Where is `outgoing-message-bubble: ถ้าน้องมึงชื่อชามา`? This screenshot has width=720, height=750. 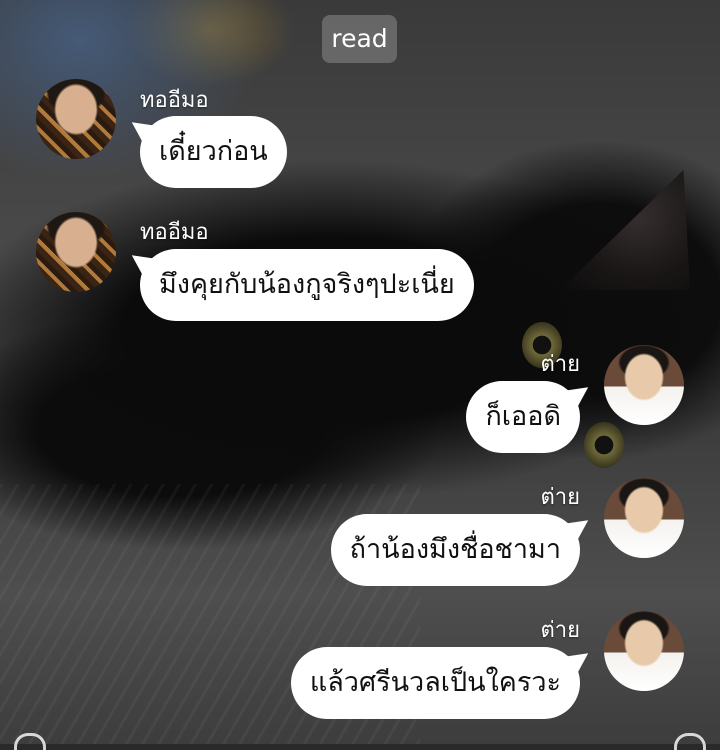
outgoing-message-bubble: ถ้าน้องมึงชื่อชามา is located at coordinates (455, 550).